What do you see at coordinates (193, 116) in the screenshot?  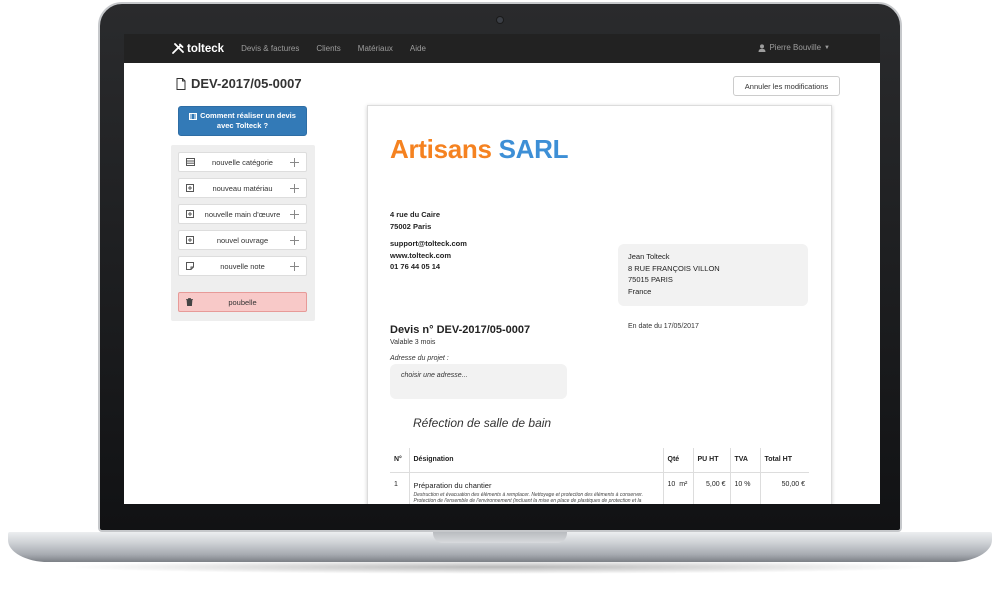 I see `film-icon` at bounding box center [193, 116].